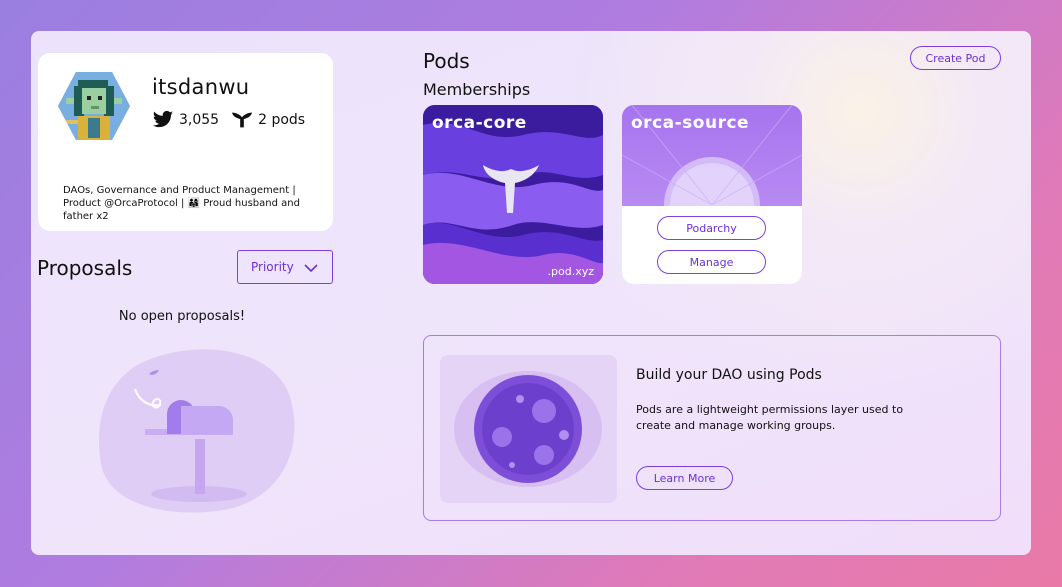  What do you see at coordinates (690, 123) in the screenshot?
I see `pod-name: orca-source` at bounding box center [690, 123].